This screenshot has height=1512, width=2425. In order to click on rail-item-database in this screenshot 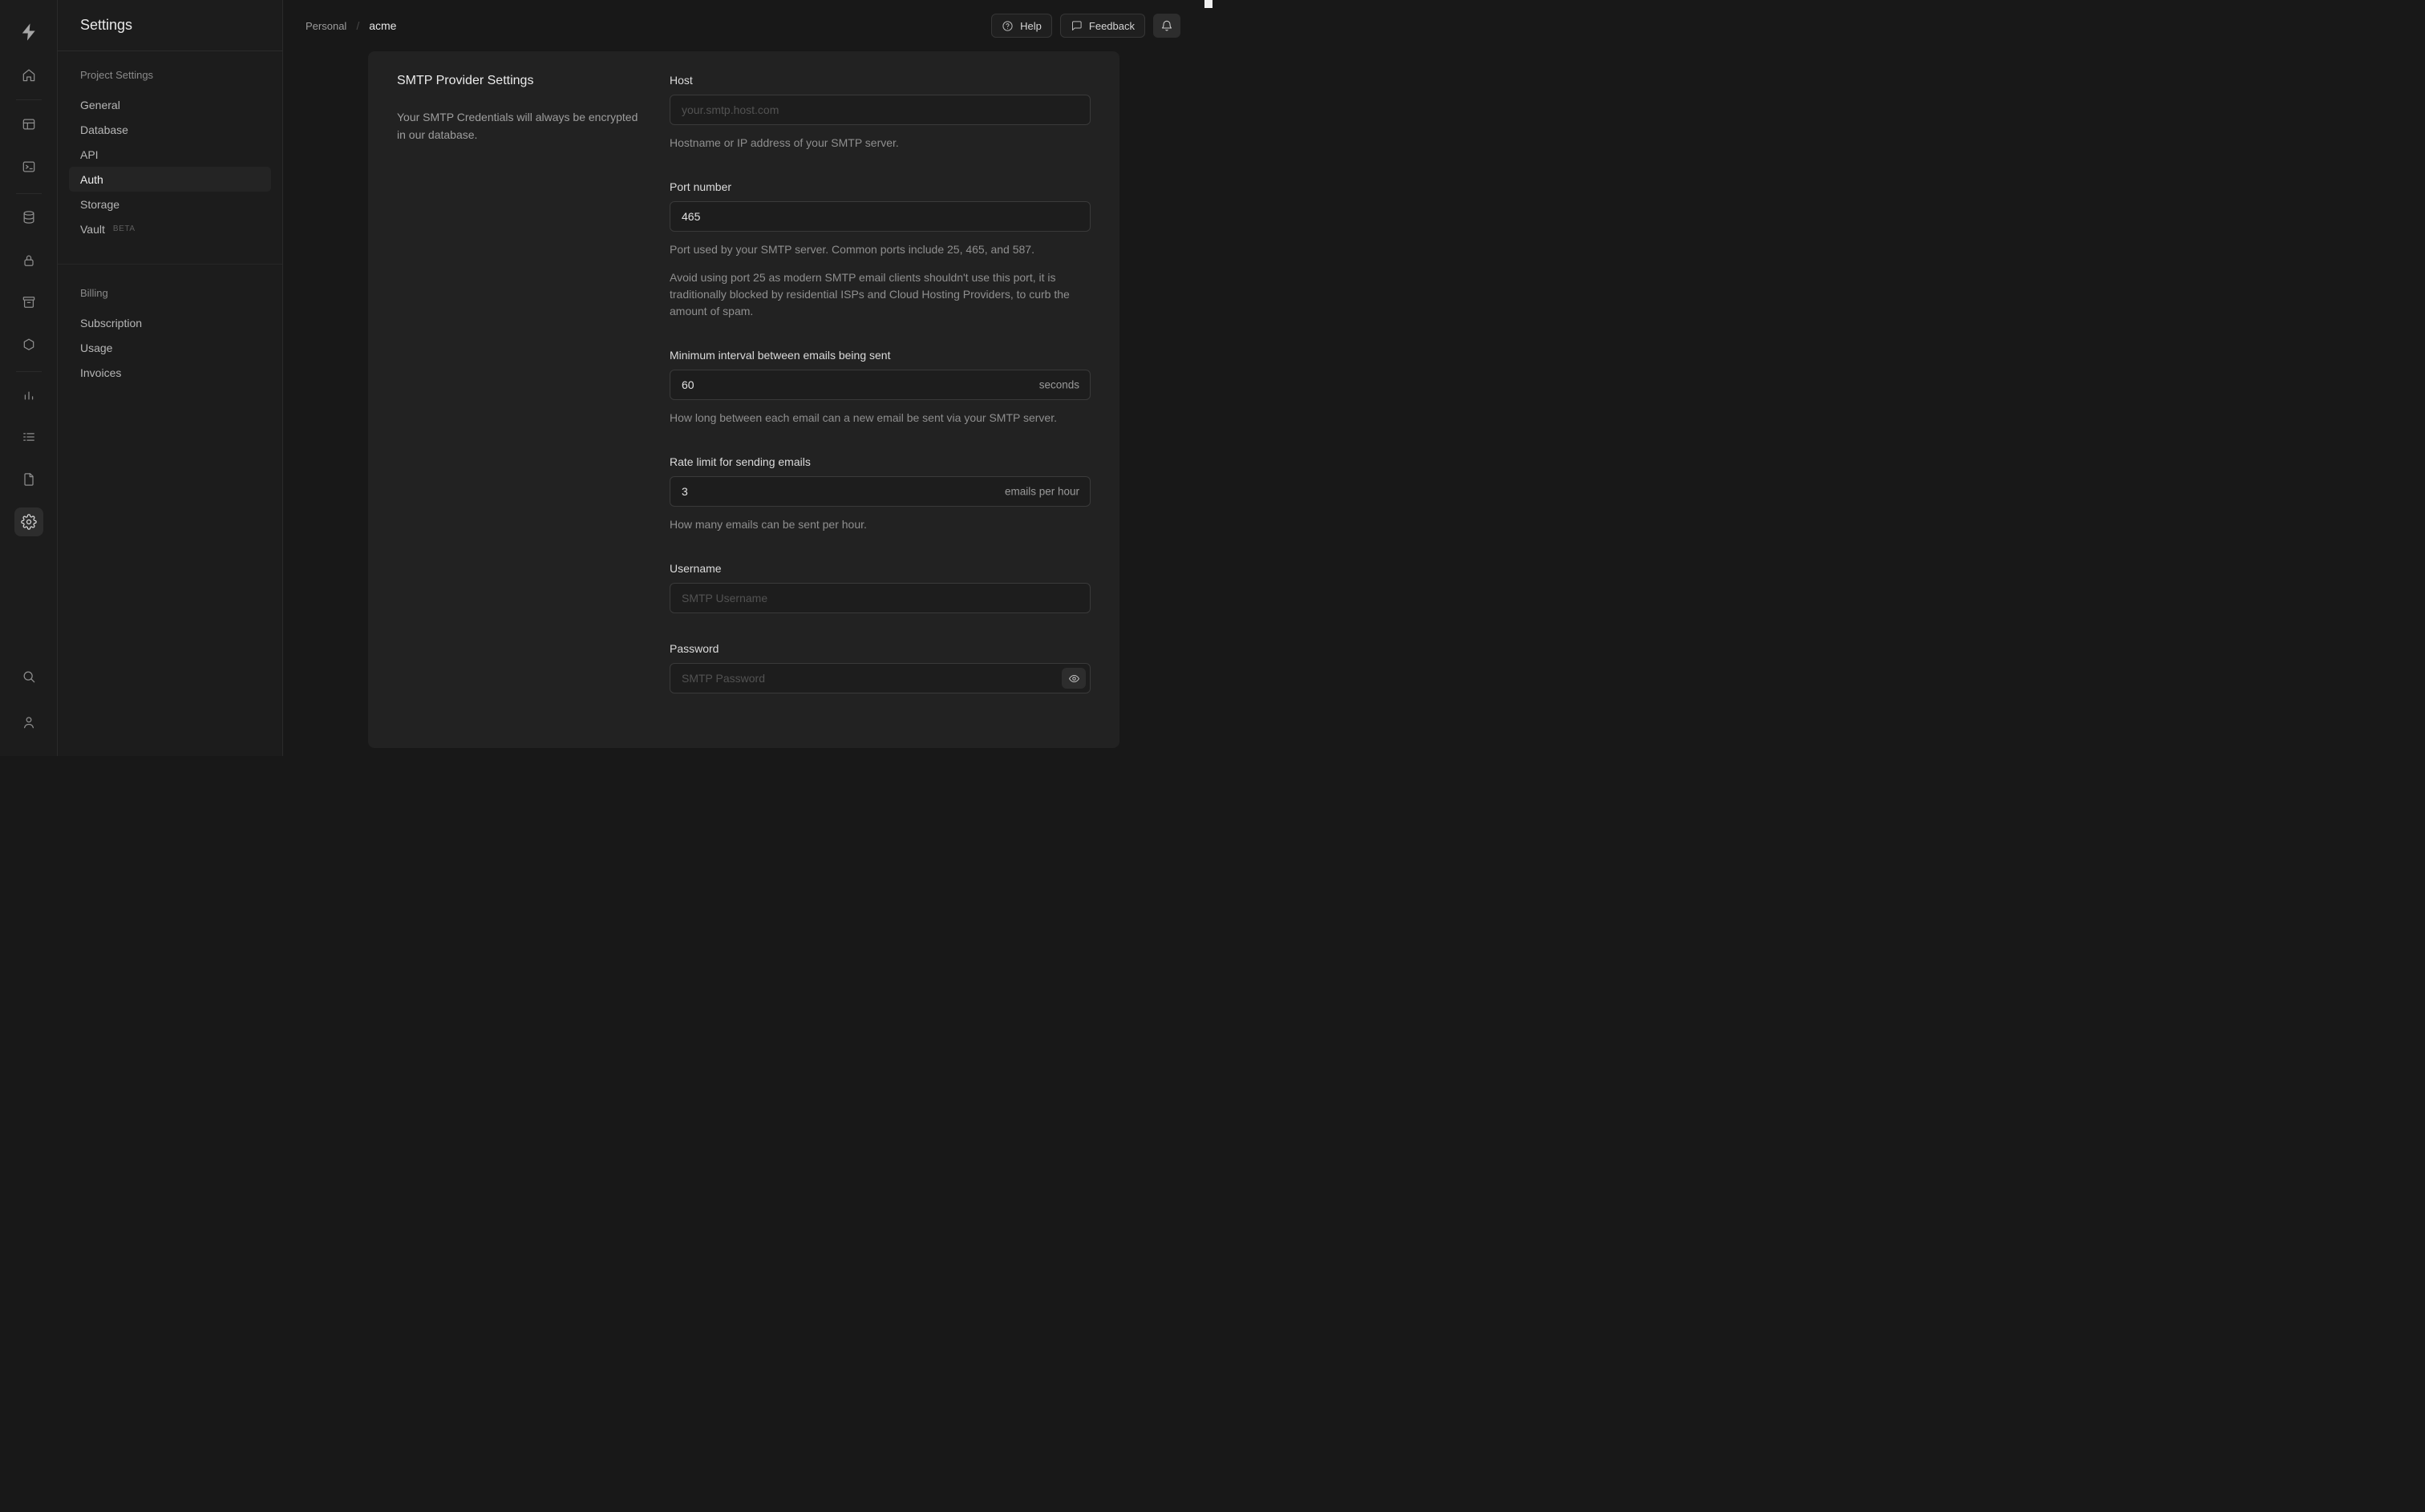, I will do `click(28, 217)`.